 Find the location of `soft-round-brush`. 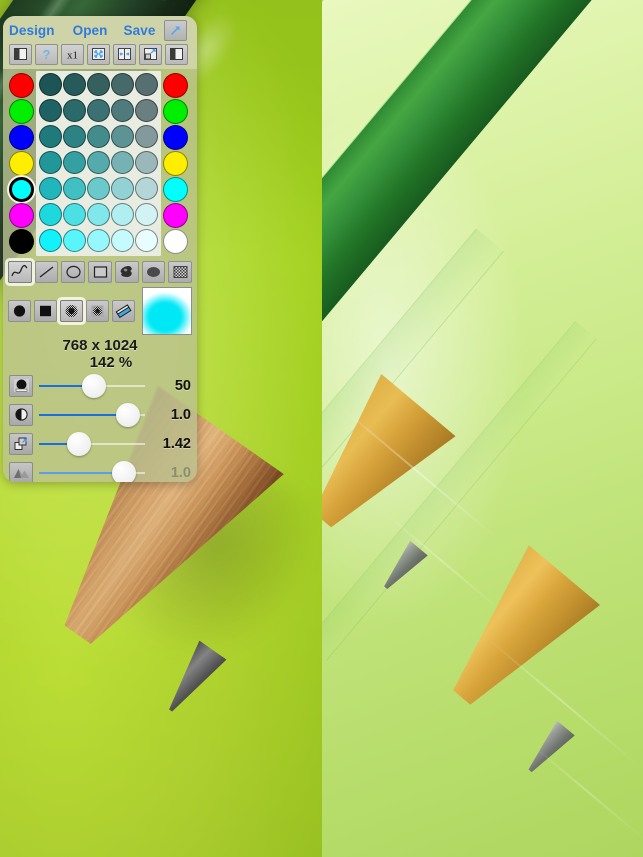

soft-round-brush is located at coordinates (72, 311).